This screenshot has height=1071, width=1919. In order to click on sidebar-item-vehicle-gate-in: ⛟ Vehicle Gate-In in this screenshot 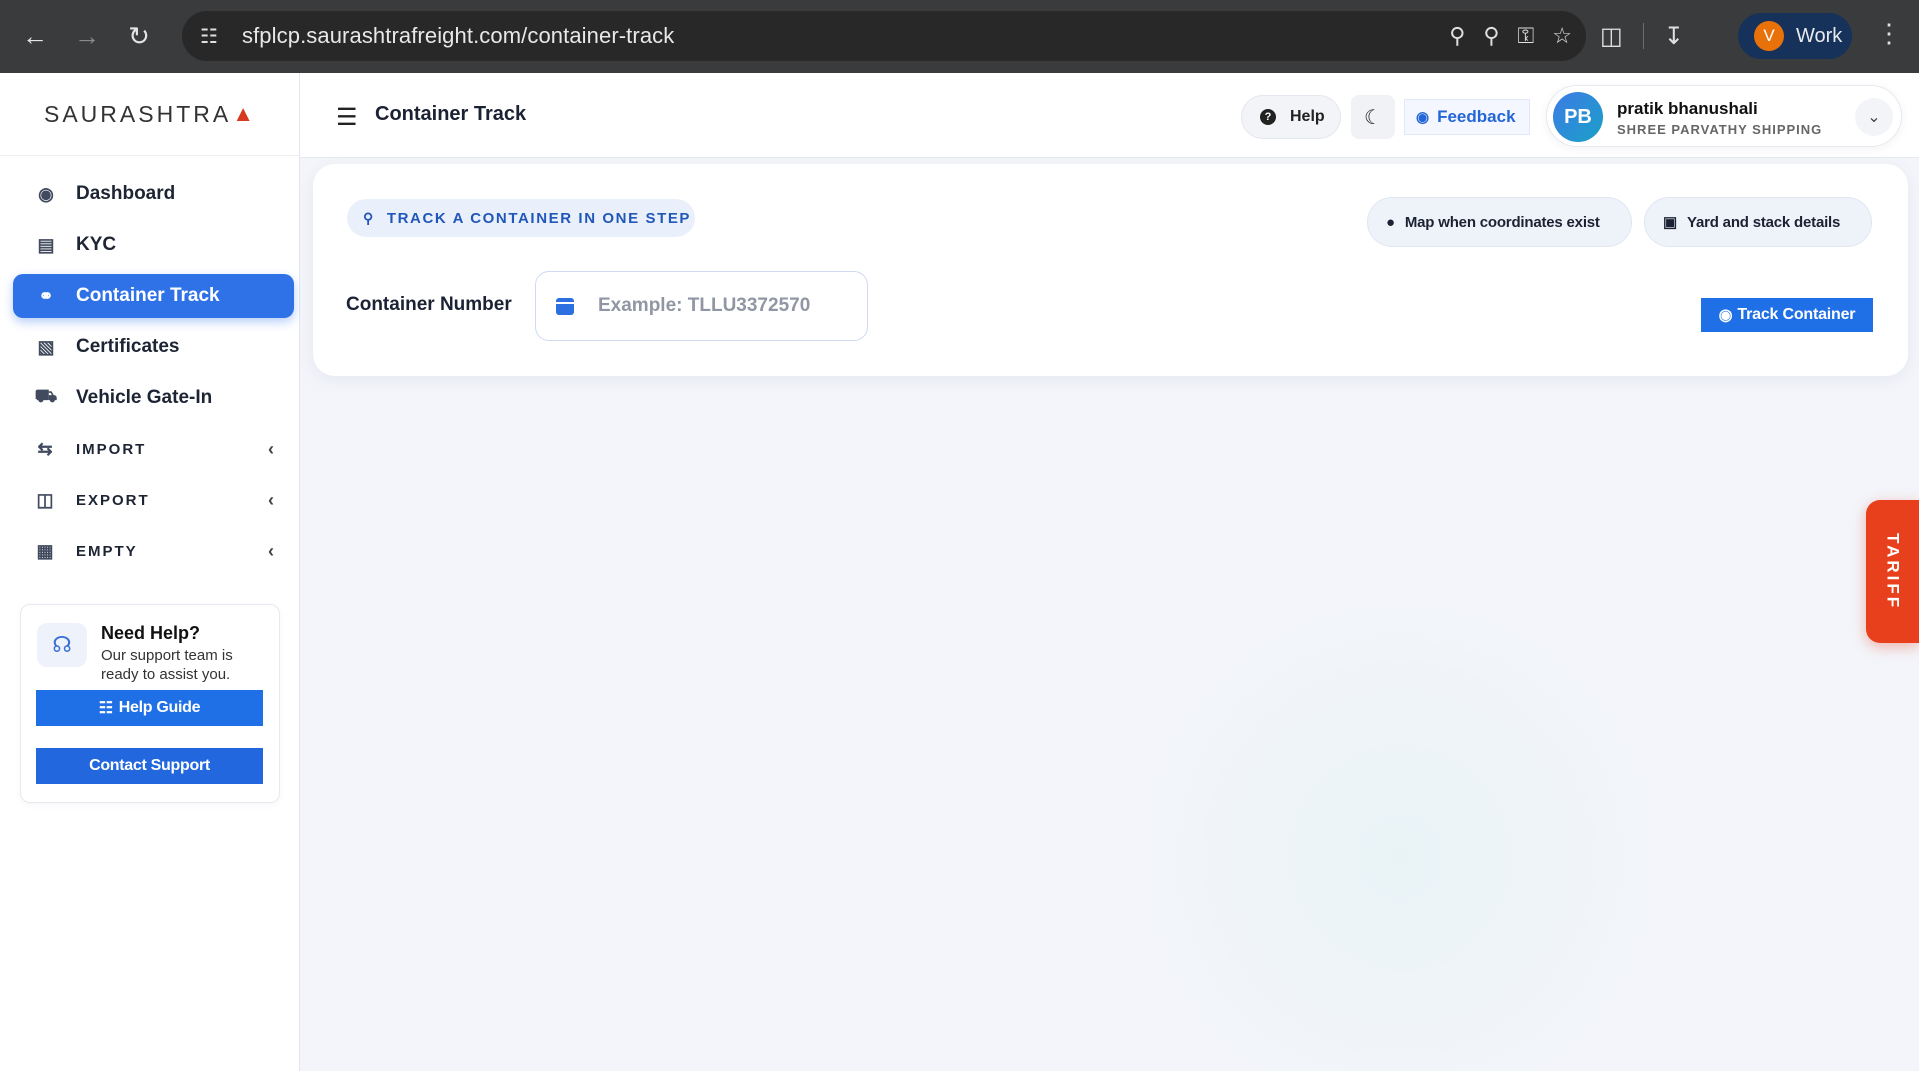, I will do `click(153, 398)`.